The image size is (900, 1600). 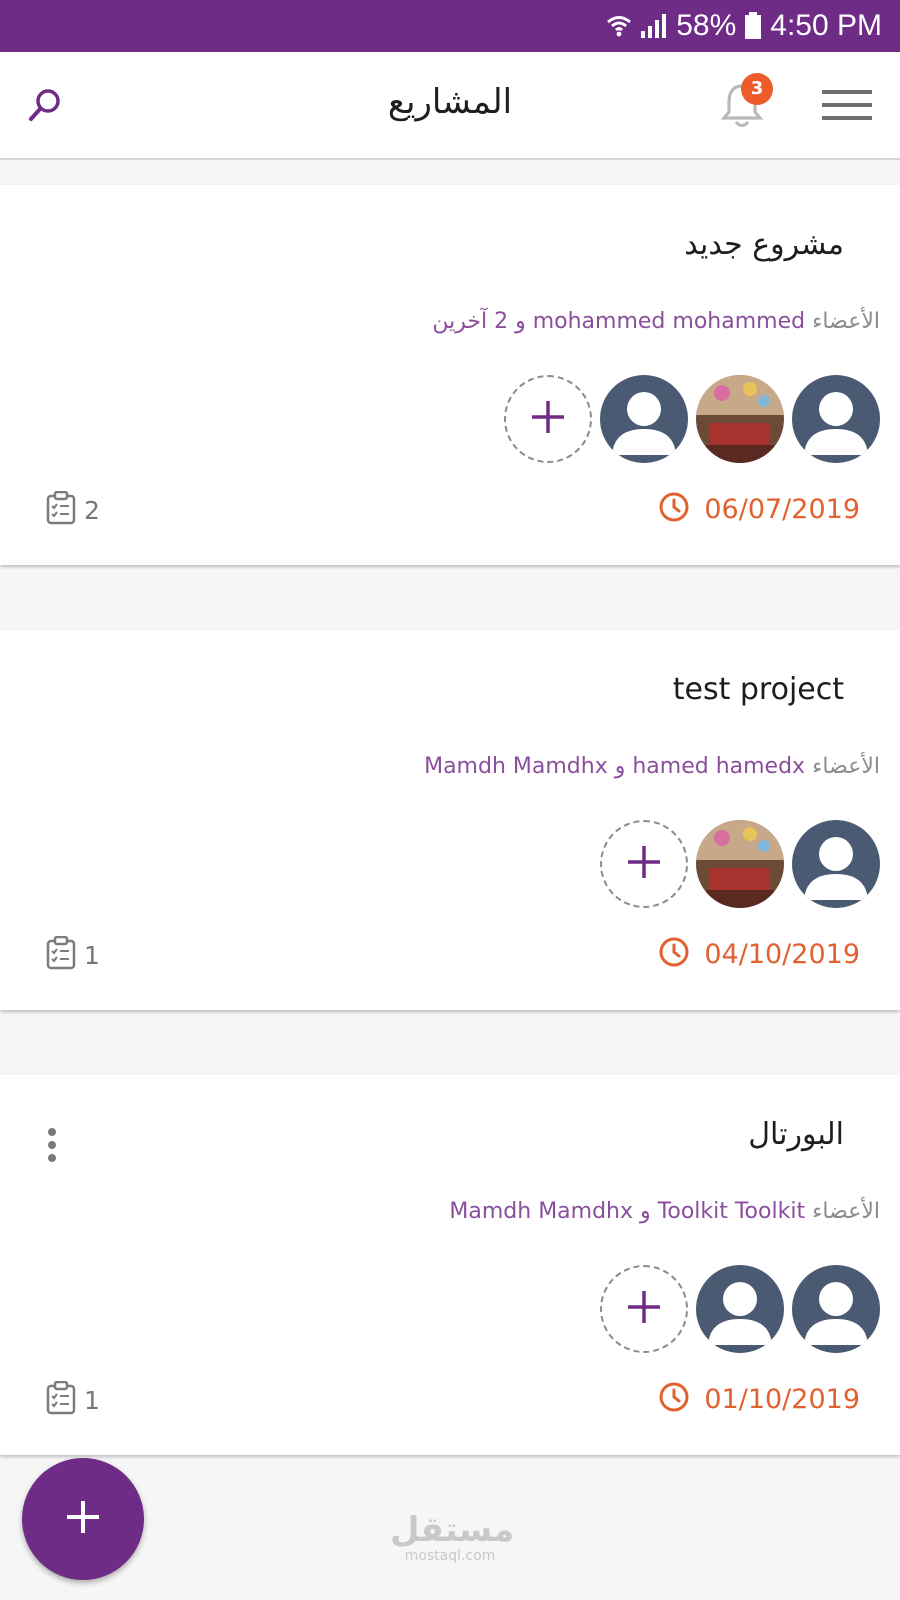 I want to click on members-line: الأعضاء mohammed mohammed و 2 آخرين, so click(x=656, y=321).